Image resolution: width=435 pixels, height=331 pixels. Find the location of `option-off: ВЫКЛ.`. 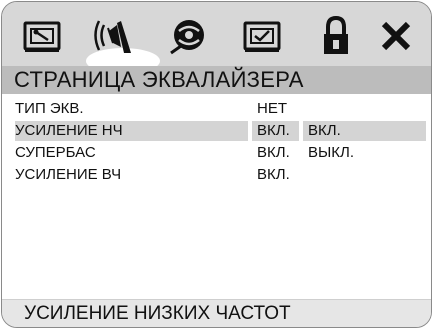

option-off: ВЫКЛ. is located at coordinates (364, 153).